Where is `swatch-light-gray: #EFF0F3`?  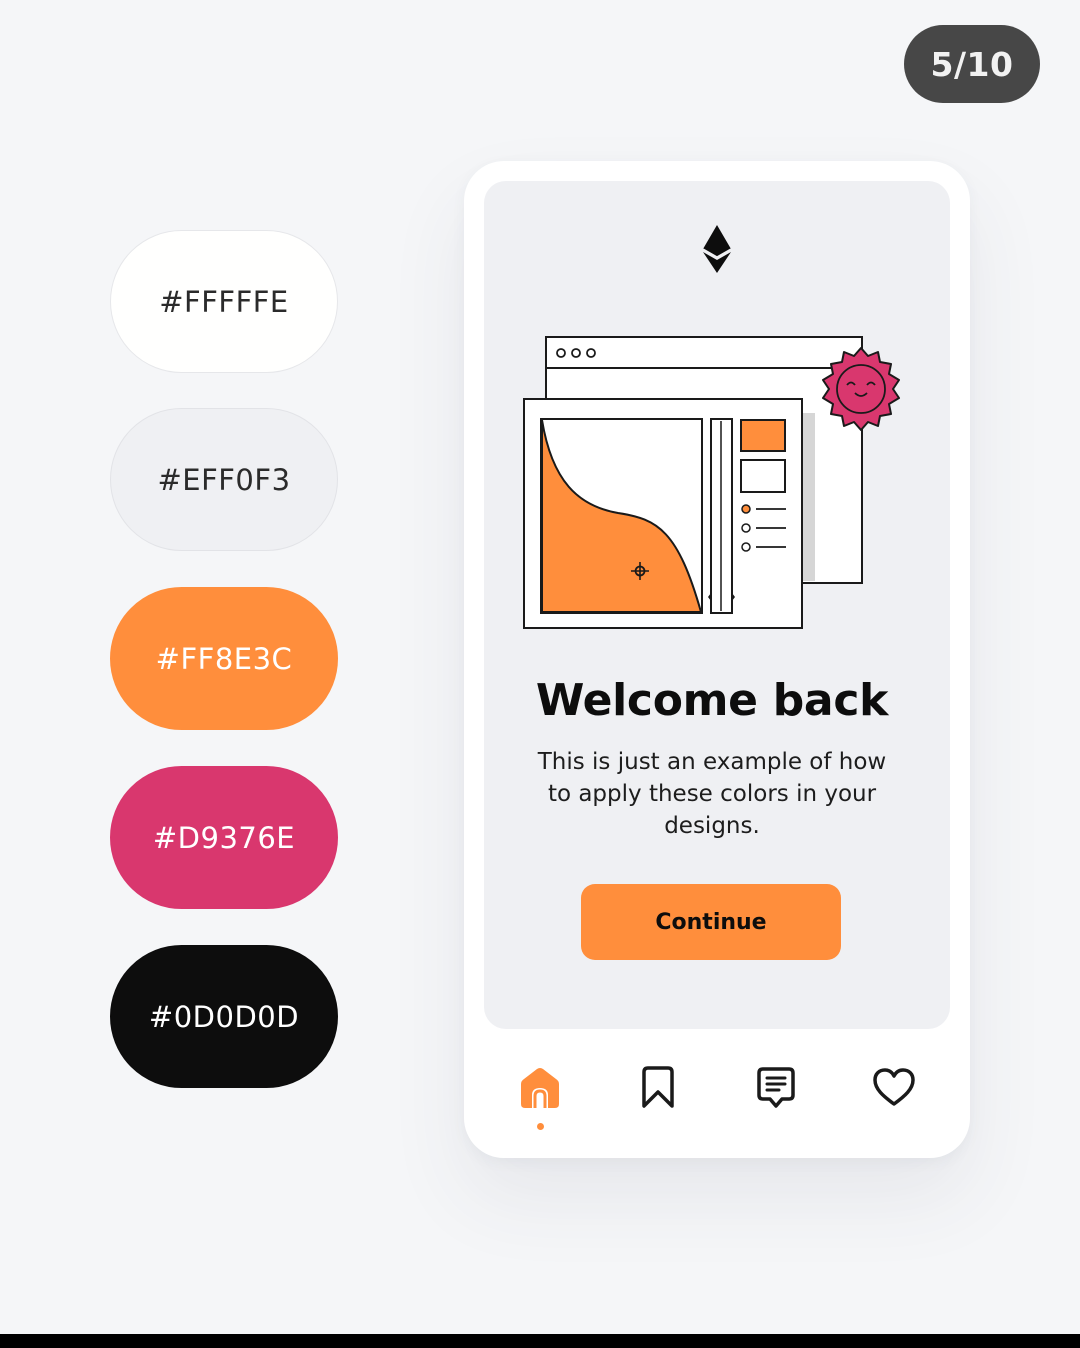 swatch-light-gray: #EFF0F3 is located at coordinates (224, 479).